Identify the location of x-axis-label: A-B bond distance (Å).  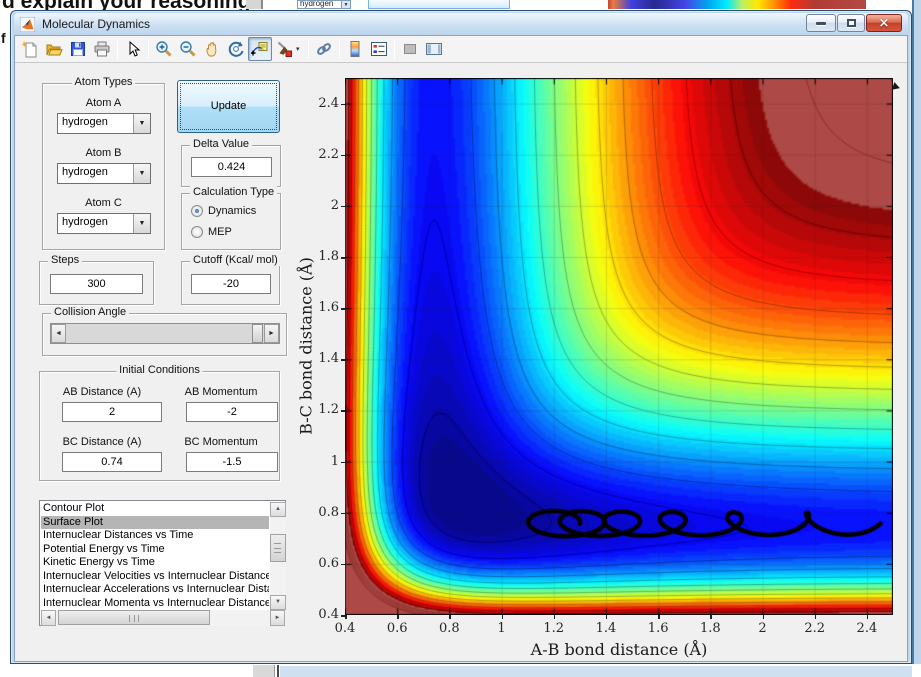
(619, 649).